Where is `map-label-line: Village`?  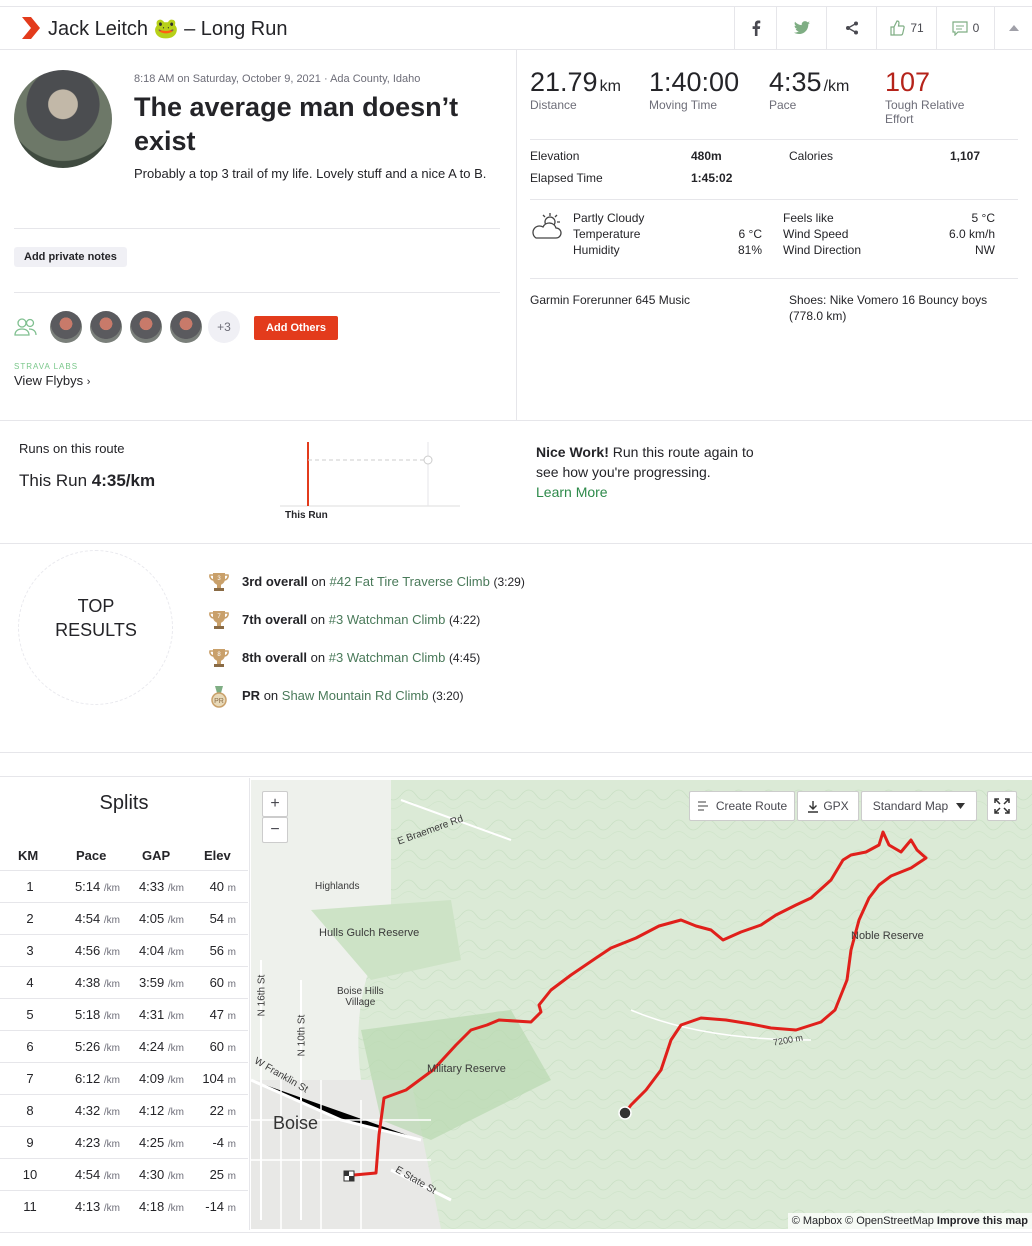 map-label-line: Village is located at coordinates (360, 1002).